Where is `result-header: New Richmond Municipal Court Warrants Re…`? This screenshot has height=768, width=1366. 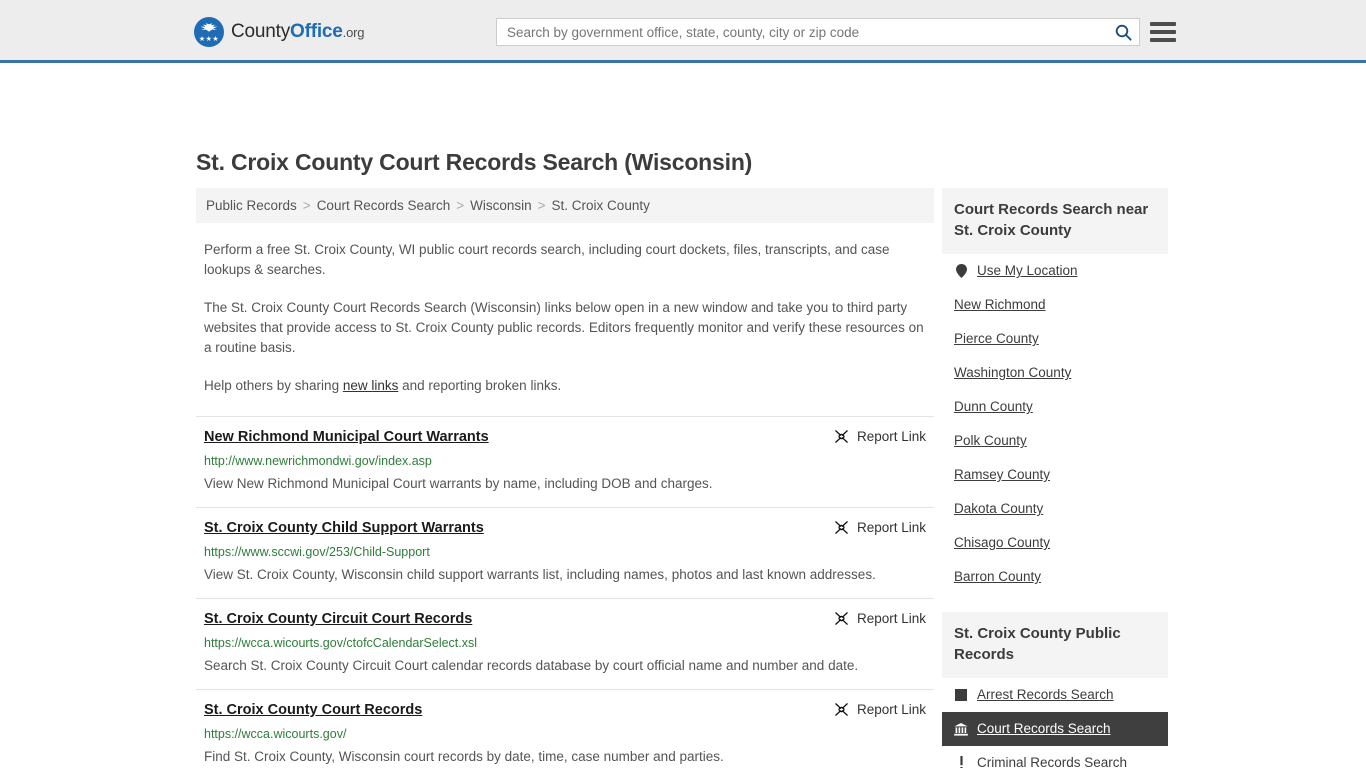 result-header: New Richmond Municipal Court Warrants Re… is located at coordinates (565, 437).